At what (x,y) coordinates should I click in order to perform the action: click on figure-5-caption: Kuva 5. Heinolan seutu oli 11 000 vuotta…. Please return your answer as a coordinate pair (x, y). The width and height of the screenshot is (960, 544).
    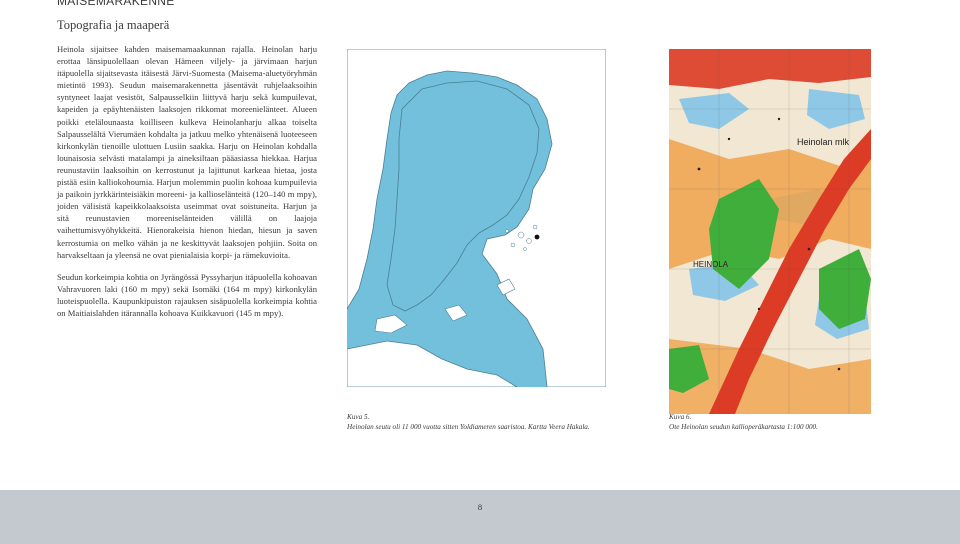
    Looking at the image, I should click on (487, 422).